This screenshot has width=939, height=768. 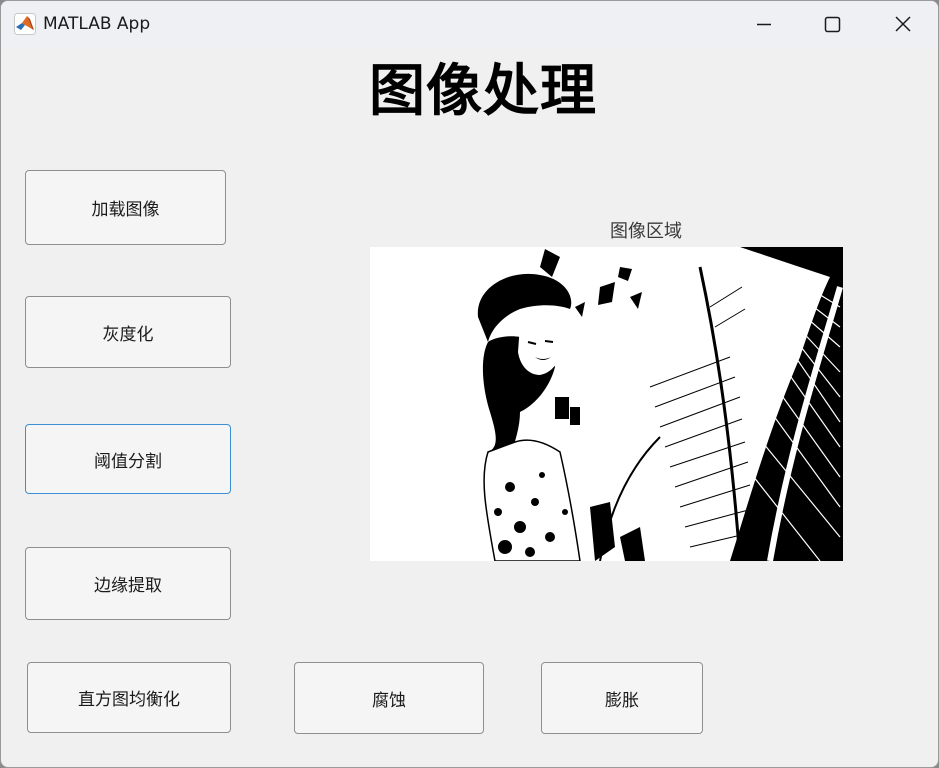 What do you see at coordinates (646, 231) in the screenshot?
I see `axes-title: 图像区域` at bounding box center [646, 231].